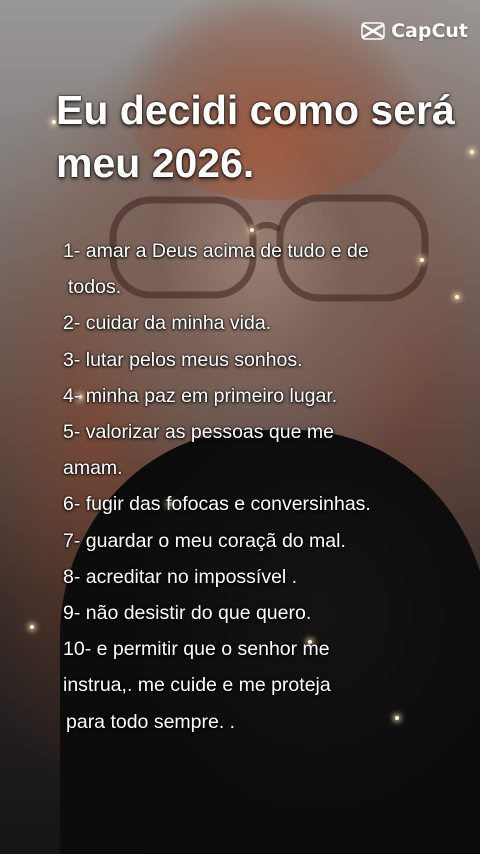  What do you see at coordinates (155, 163) in the screenshot?
I see `title-line-2: meu 2026.` at bounding box center [155, 163].